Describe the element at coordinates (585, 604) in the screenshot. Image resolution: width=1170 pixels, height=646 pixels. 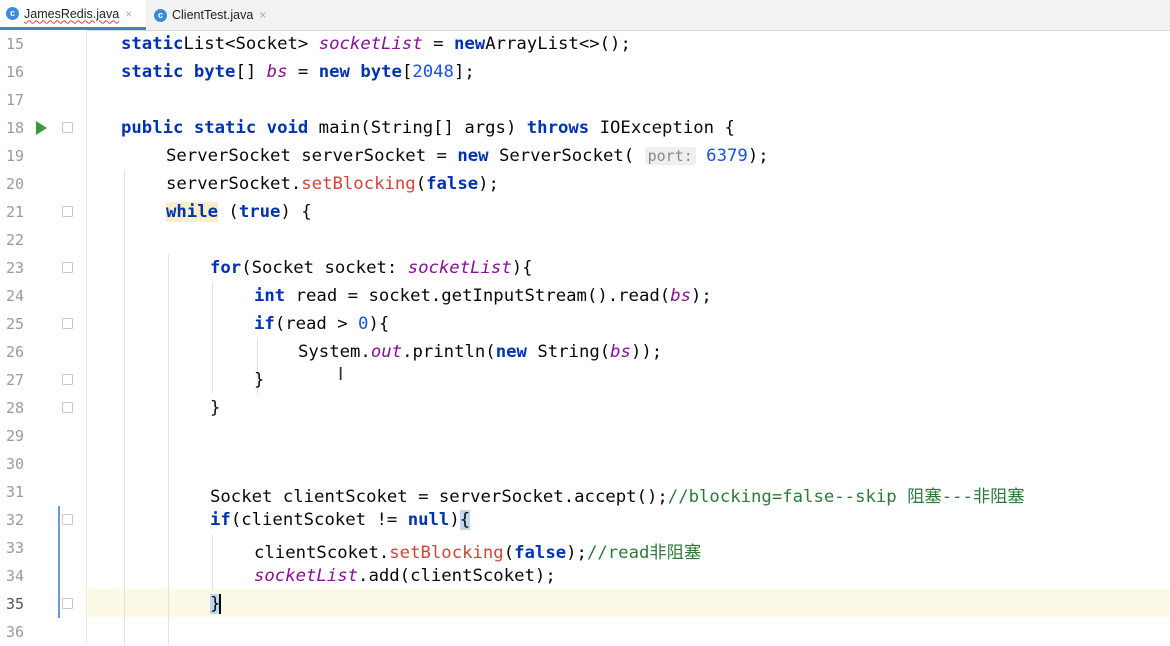
I see `code-line: 35}` at that location.